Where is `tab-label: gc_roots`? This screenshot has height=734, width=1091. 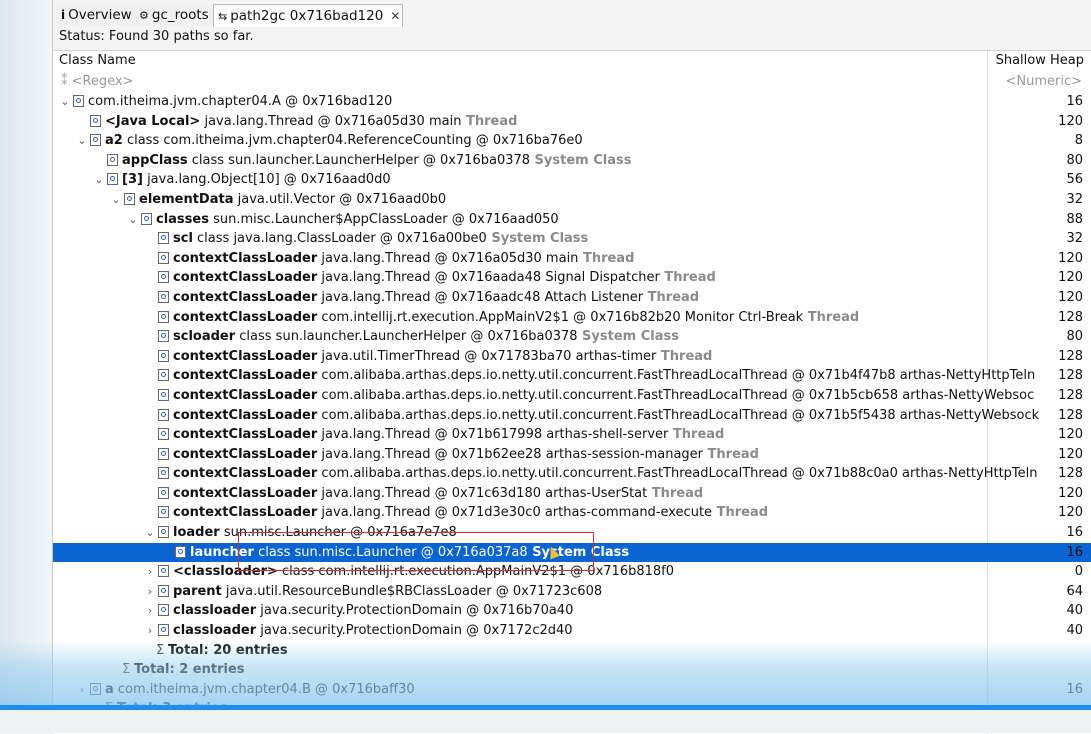
tab-label: gc_roots is located at coordinates (180, 15).